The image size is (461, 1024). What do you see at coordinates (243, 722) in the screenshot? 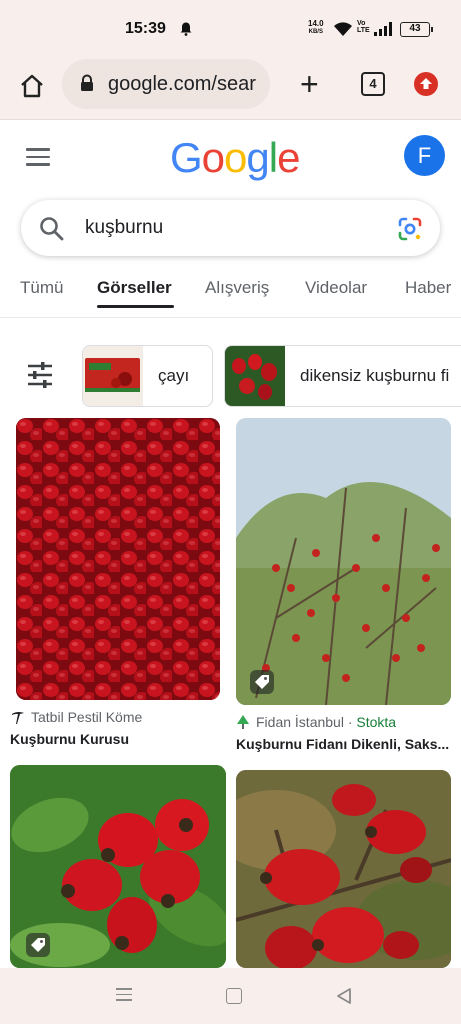
I see `tree-logo-icon` at bounding box center [243, 722].